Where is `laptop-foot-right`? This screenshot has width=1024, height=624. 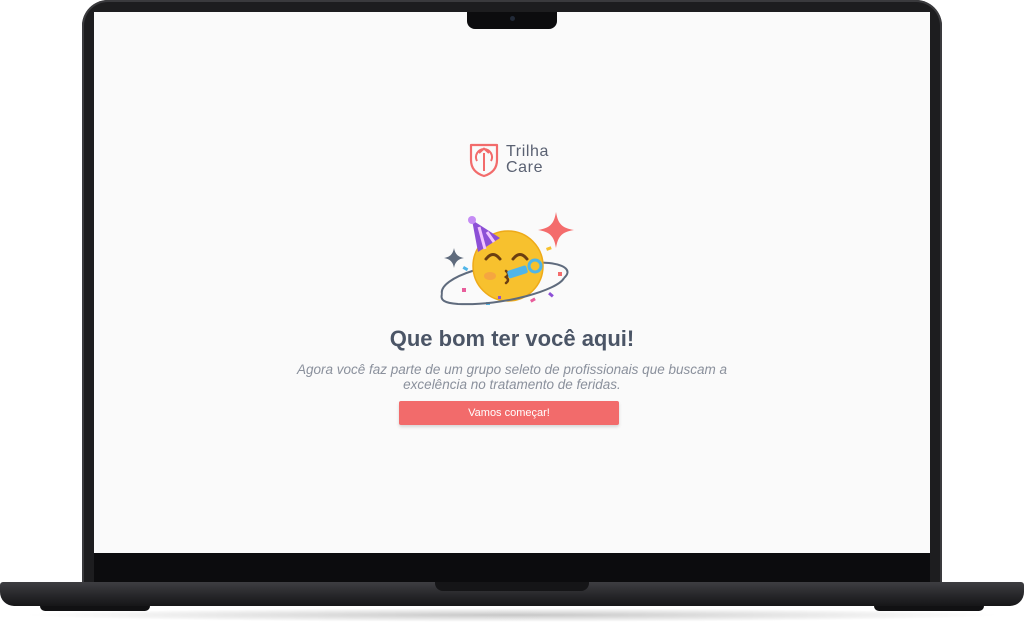 laptop-foot-right is located at coordinates (929, 608).